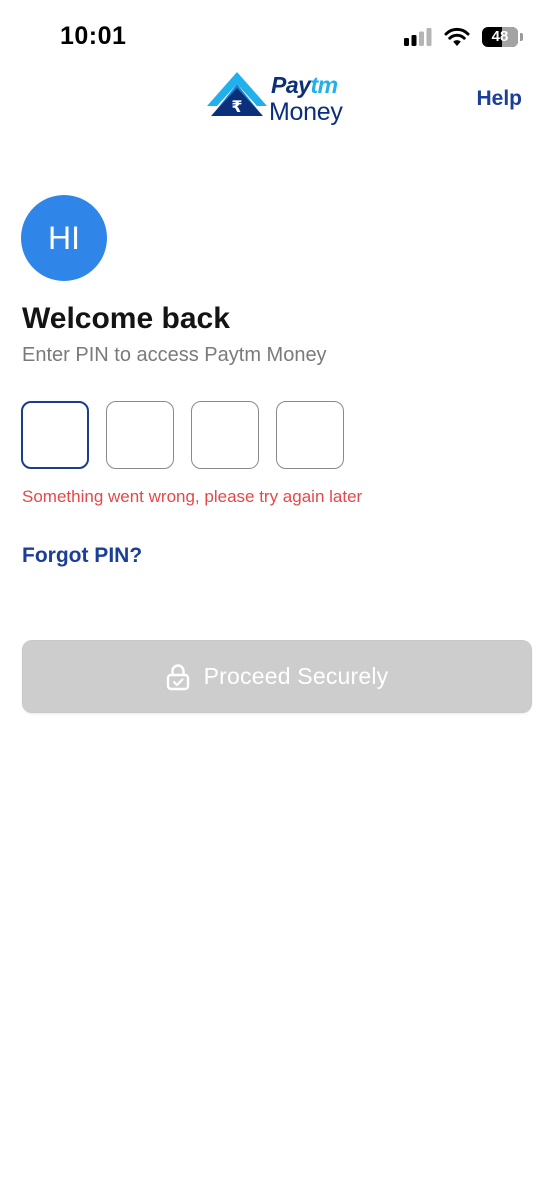 The width and height of the screenshot is (554, 1200). I want to click on pin-input-group, so click(182, 435).